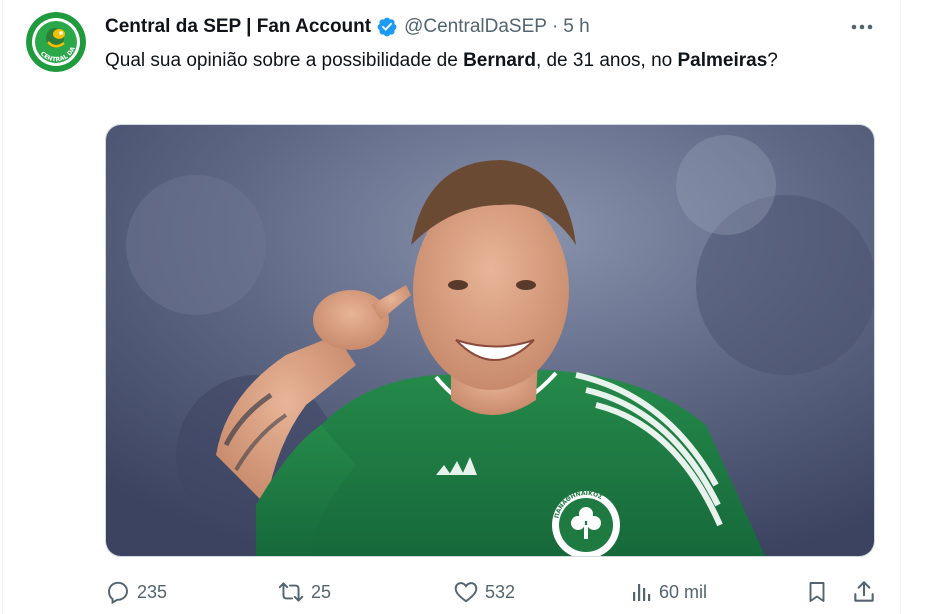  Describe the element at coordinates (152, 591) in the screenshot. I see `reply-count: 235` at that location.